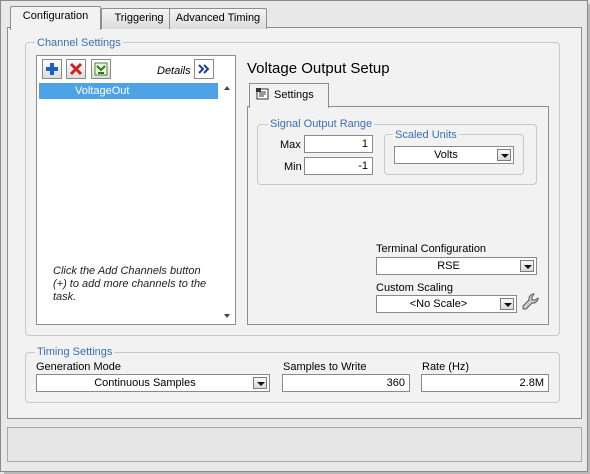 The image size is (590, 474). I want to click on signal-output-range-title: Signal Output Range, so click(321, 124).